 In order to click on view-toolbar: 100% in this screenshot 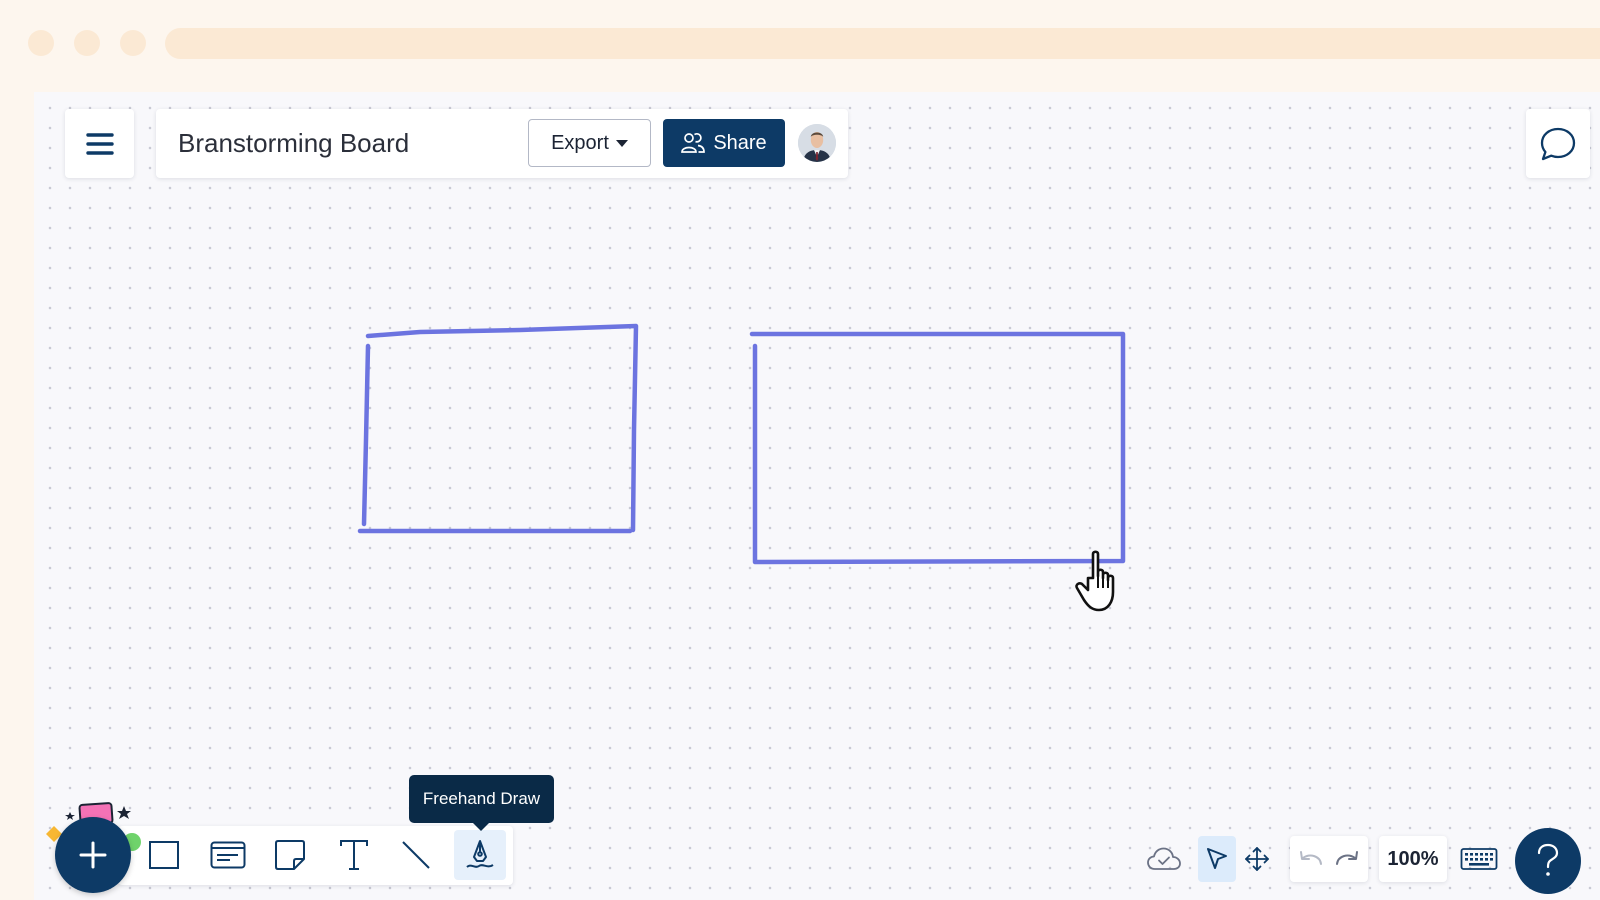, I will do `click(1321, 860)`.